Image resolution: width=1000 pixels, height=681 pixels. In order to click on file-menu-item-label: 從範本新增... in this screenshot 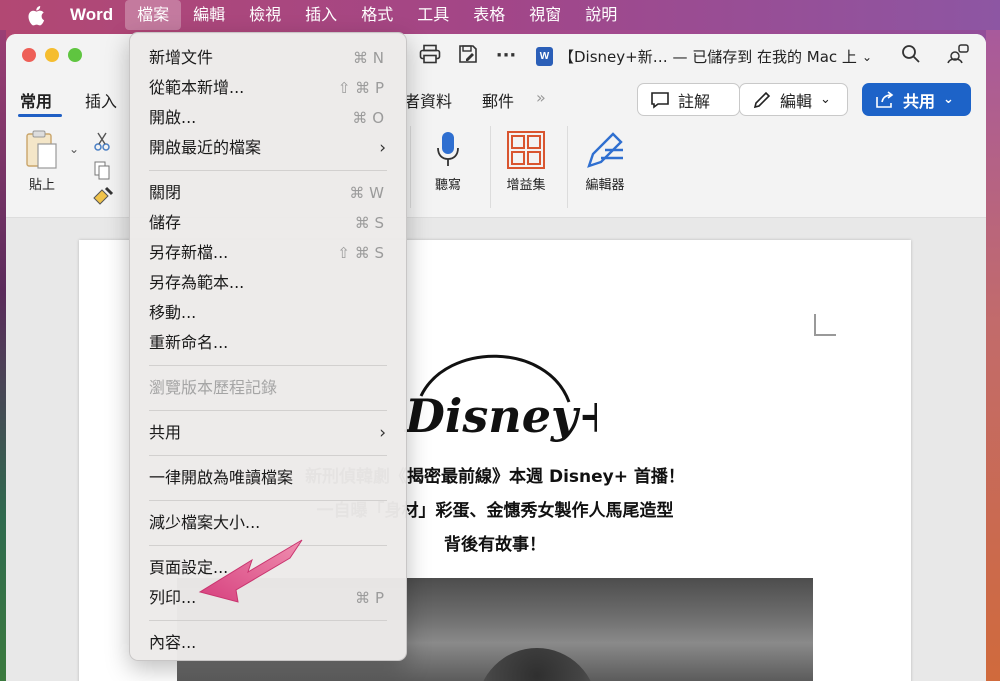, I will do `click(197, 87)`.